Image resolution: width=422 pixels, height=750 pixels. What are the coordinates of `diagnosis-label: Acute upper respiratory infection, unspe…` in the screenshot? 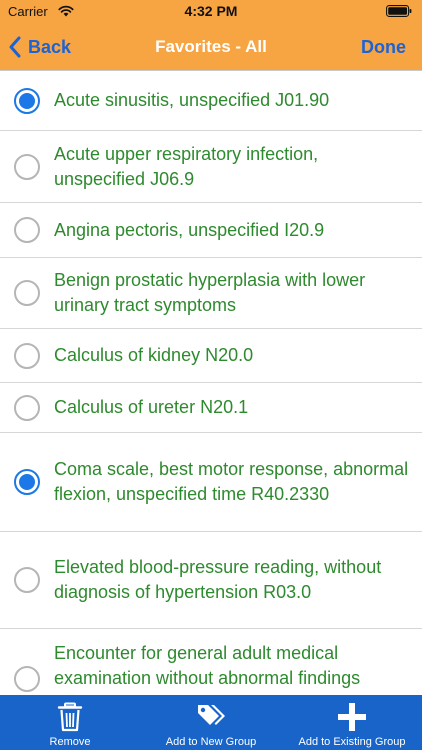 It's located at (186, 166).